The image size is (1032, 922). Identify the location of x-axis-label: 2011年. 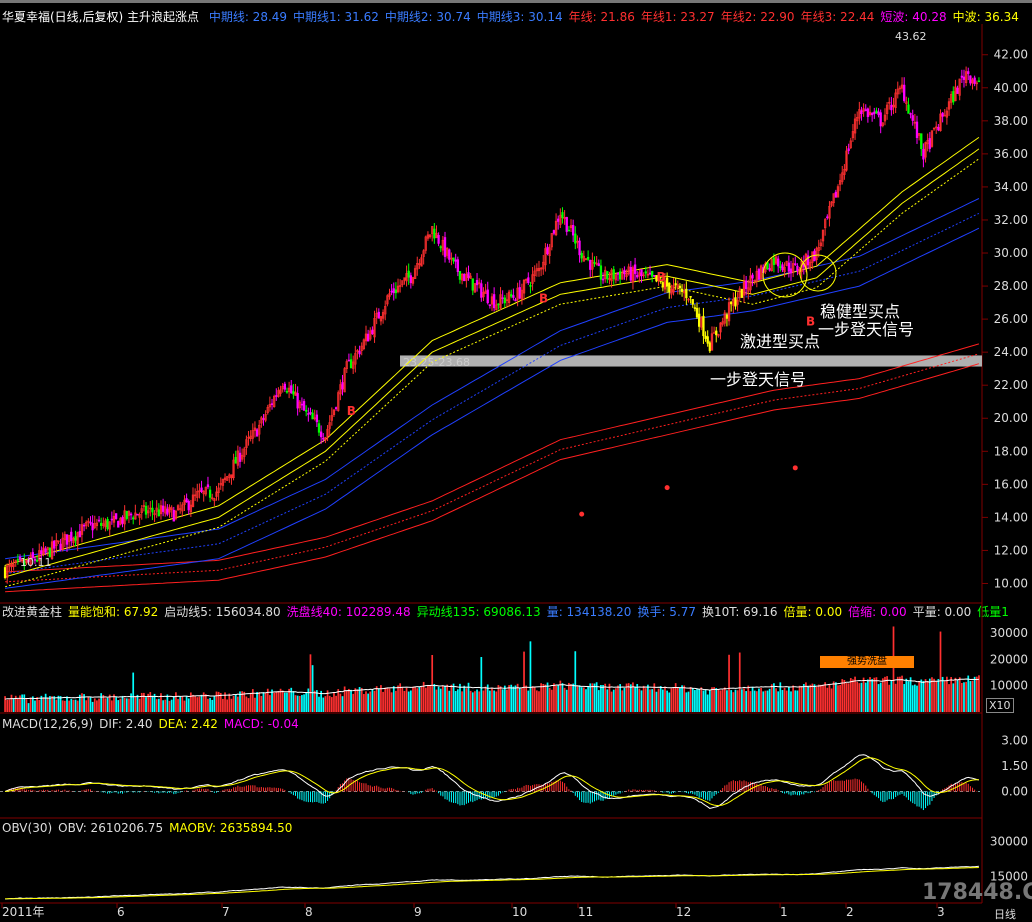
(23, 912).